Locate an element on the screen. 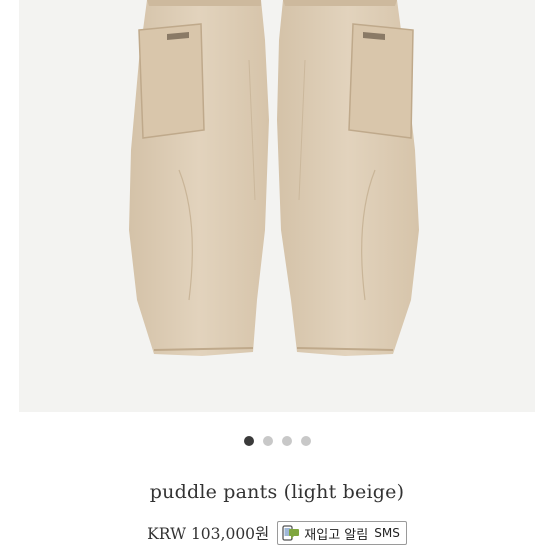 The width and height of the screenshot is (554, 554). price-row: KRW 103,000원 재입고 알림 SMS is located at coordinates (277, 533).